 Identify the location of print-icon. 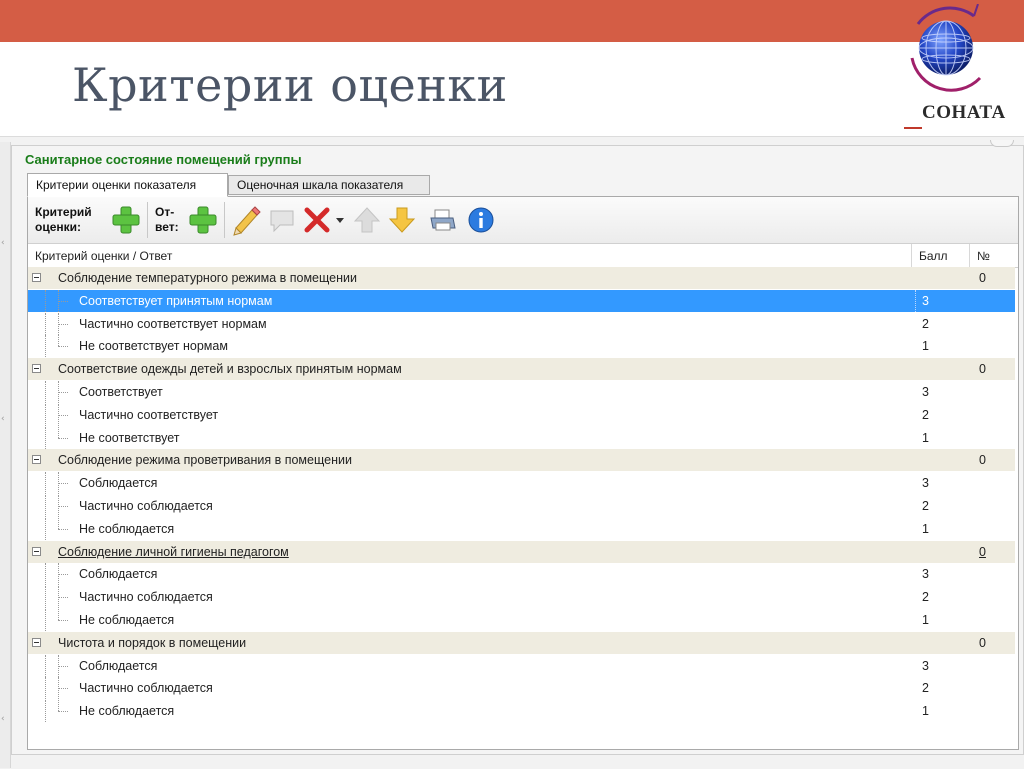
(443, 220).